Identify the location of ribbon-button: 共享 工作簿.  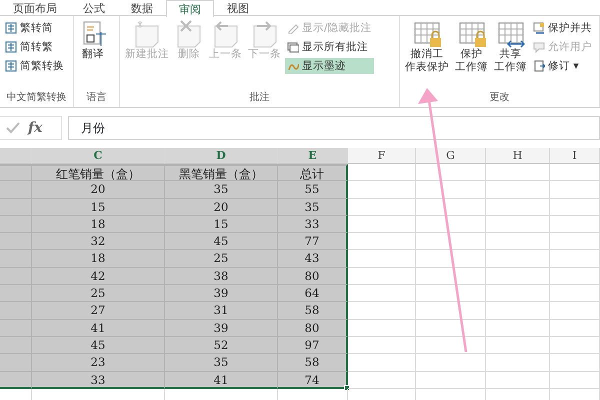
(510, 47).